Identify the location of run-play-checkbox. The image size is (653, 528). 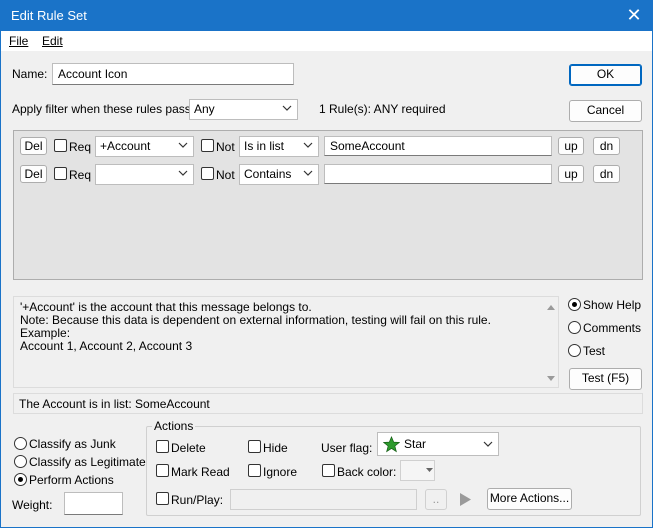
(162, 498).